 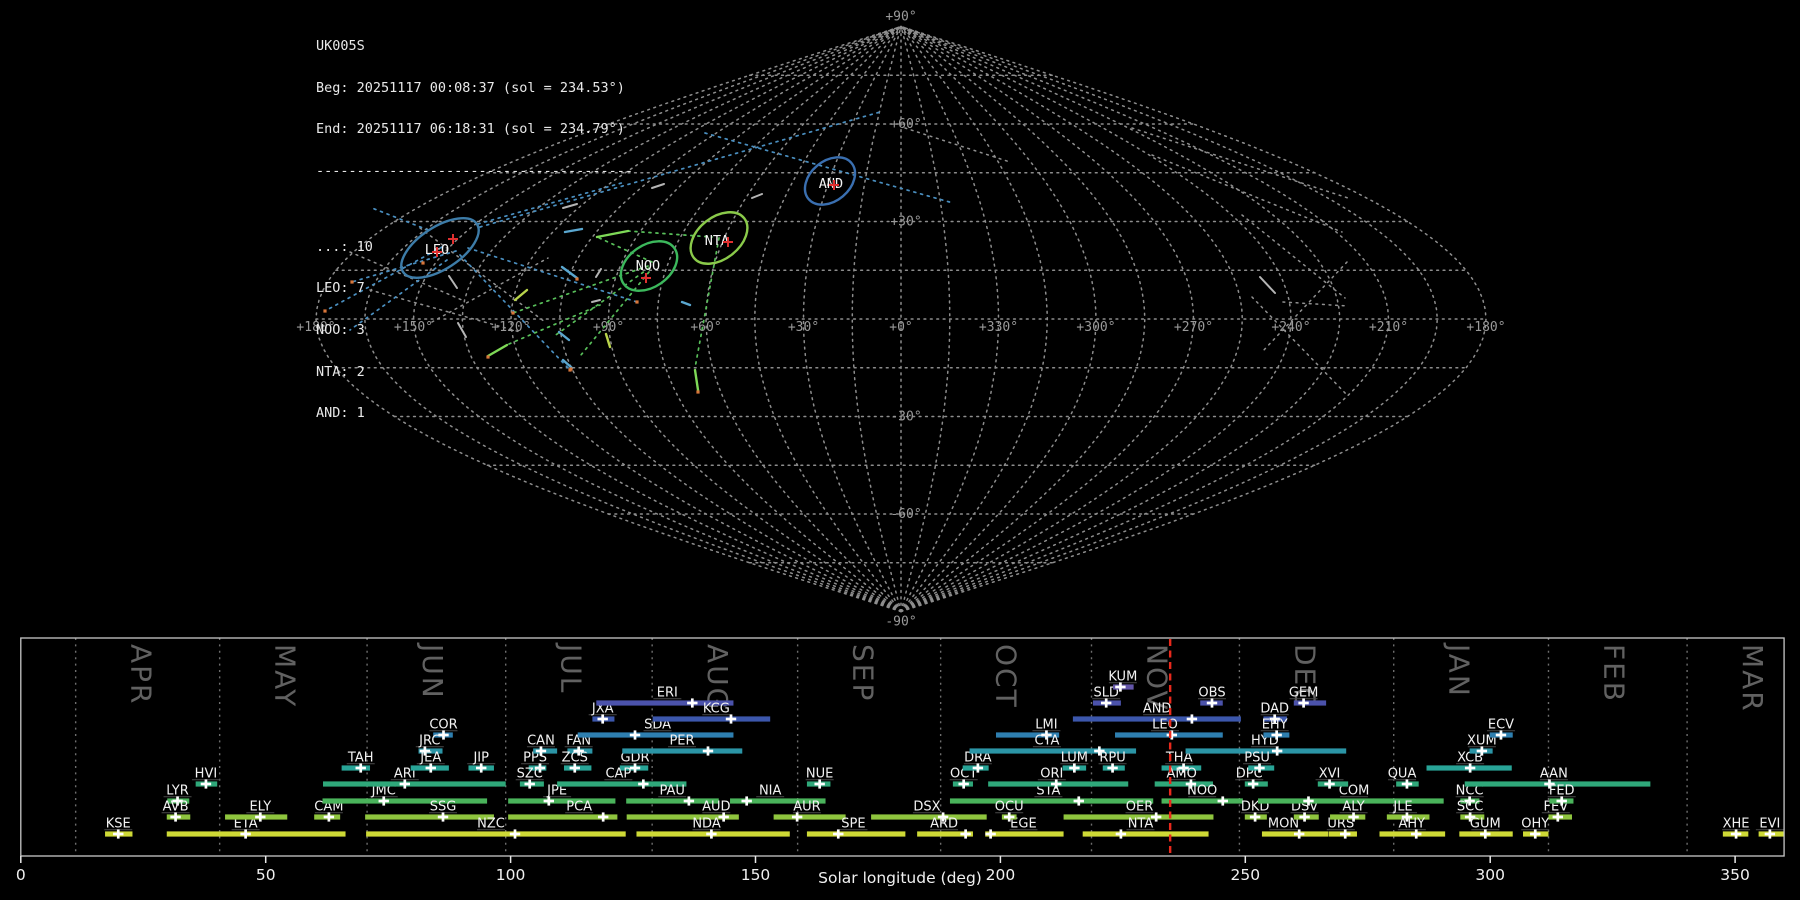 I want to click on shower-bar-JPE, so click(x=562, y=801).